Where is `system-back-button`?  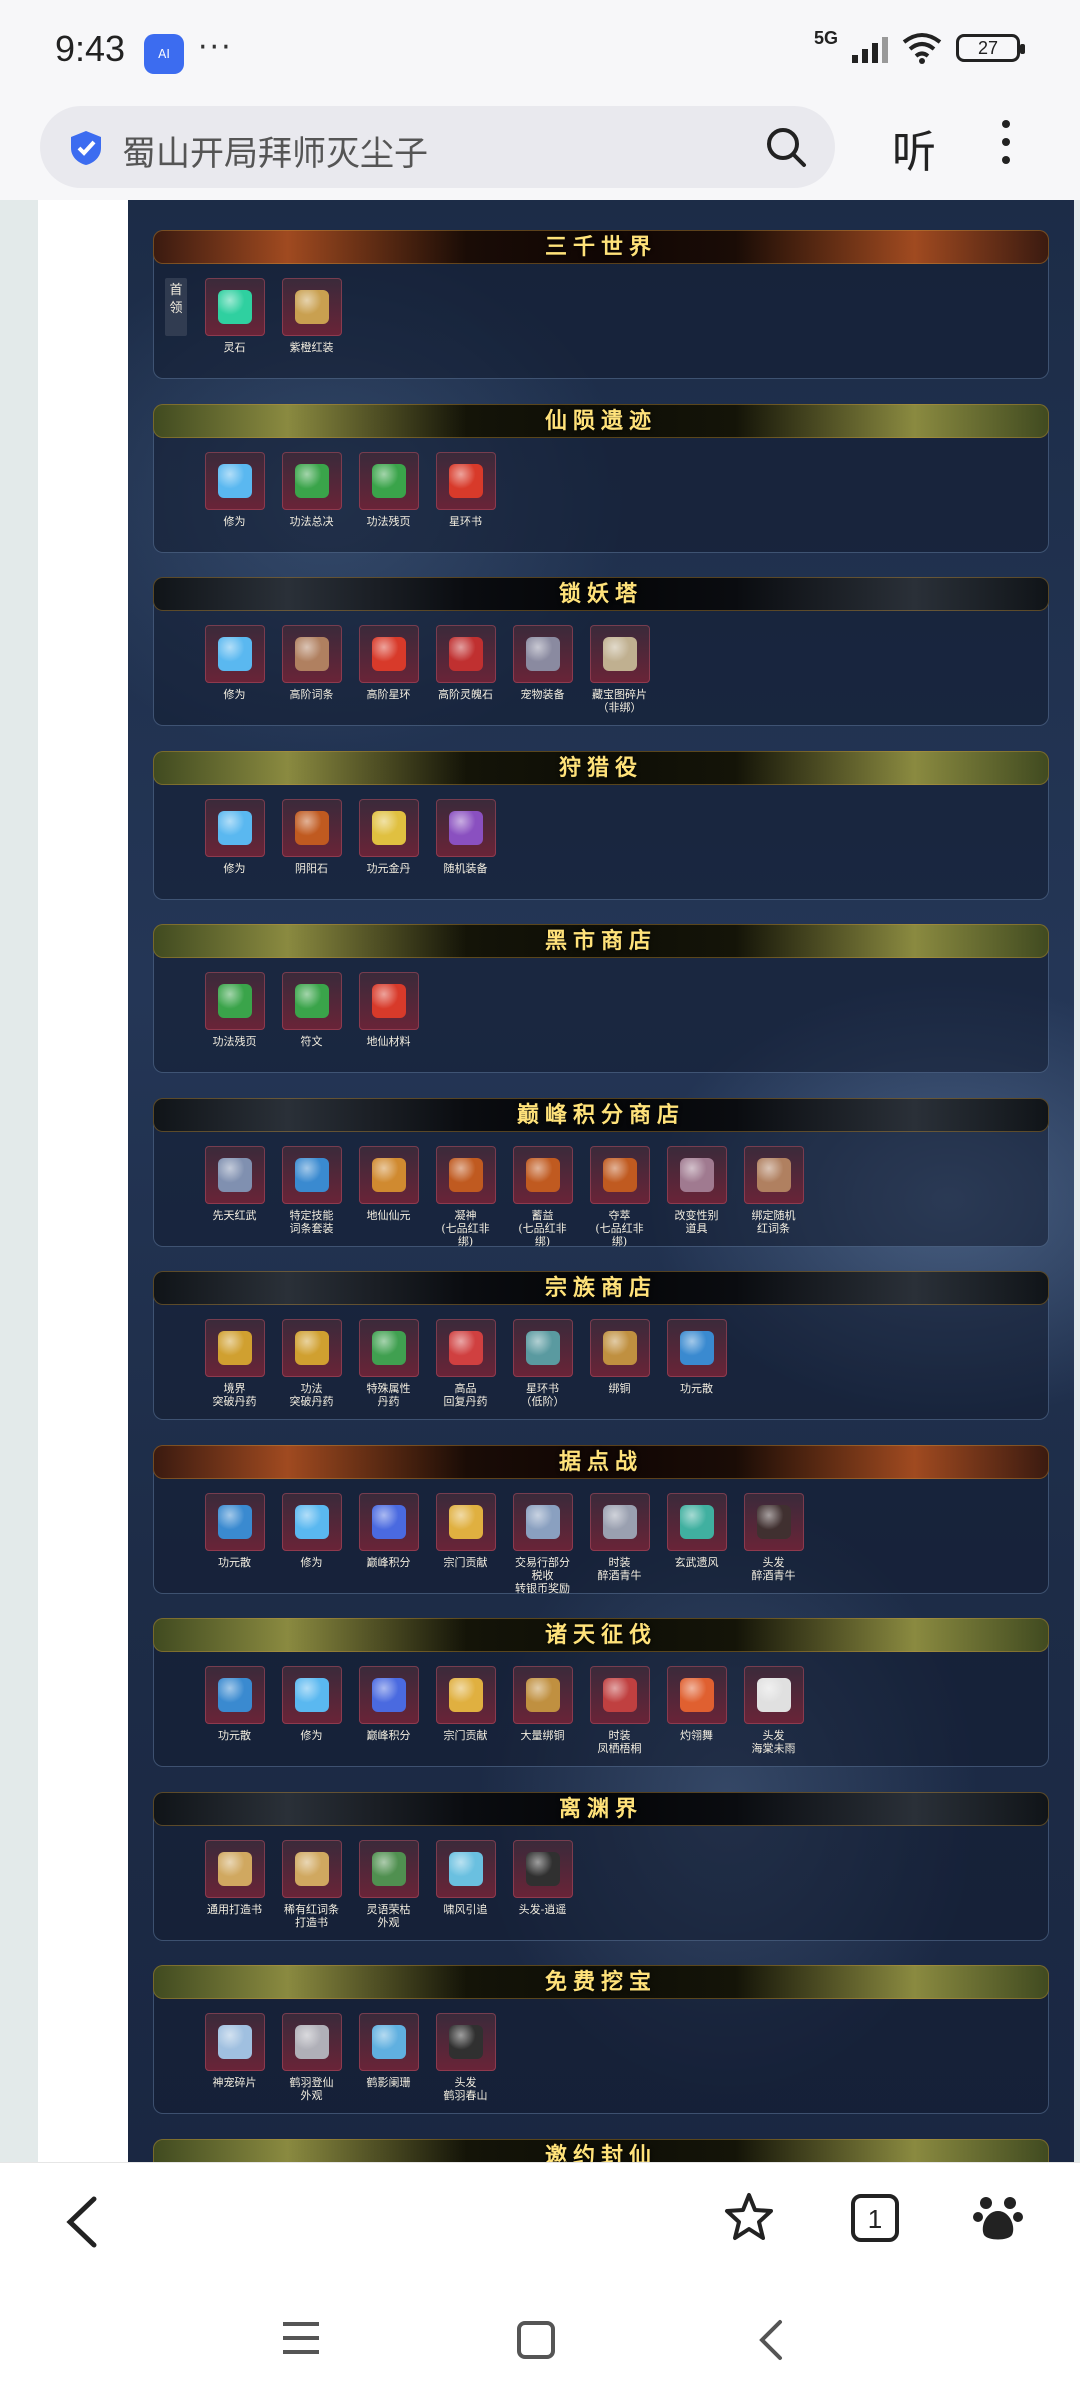
system-back-button is located at coordinates (771, 2342).